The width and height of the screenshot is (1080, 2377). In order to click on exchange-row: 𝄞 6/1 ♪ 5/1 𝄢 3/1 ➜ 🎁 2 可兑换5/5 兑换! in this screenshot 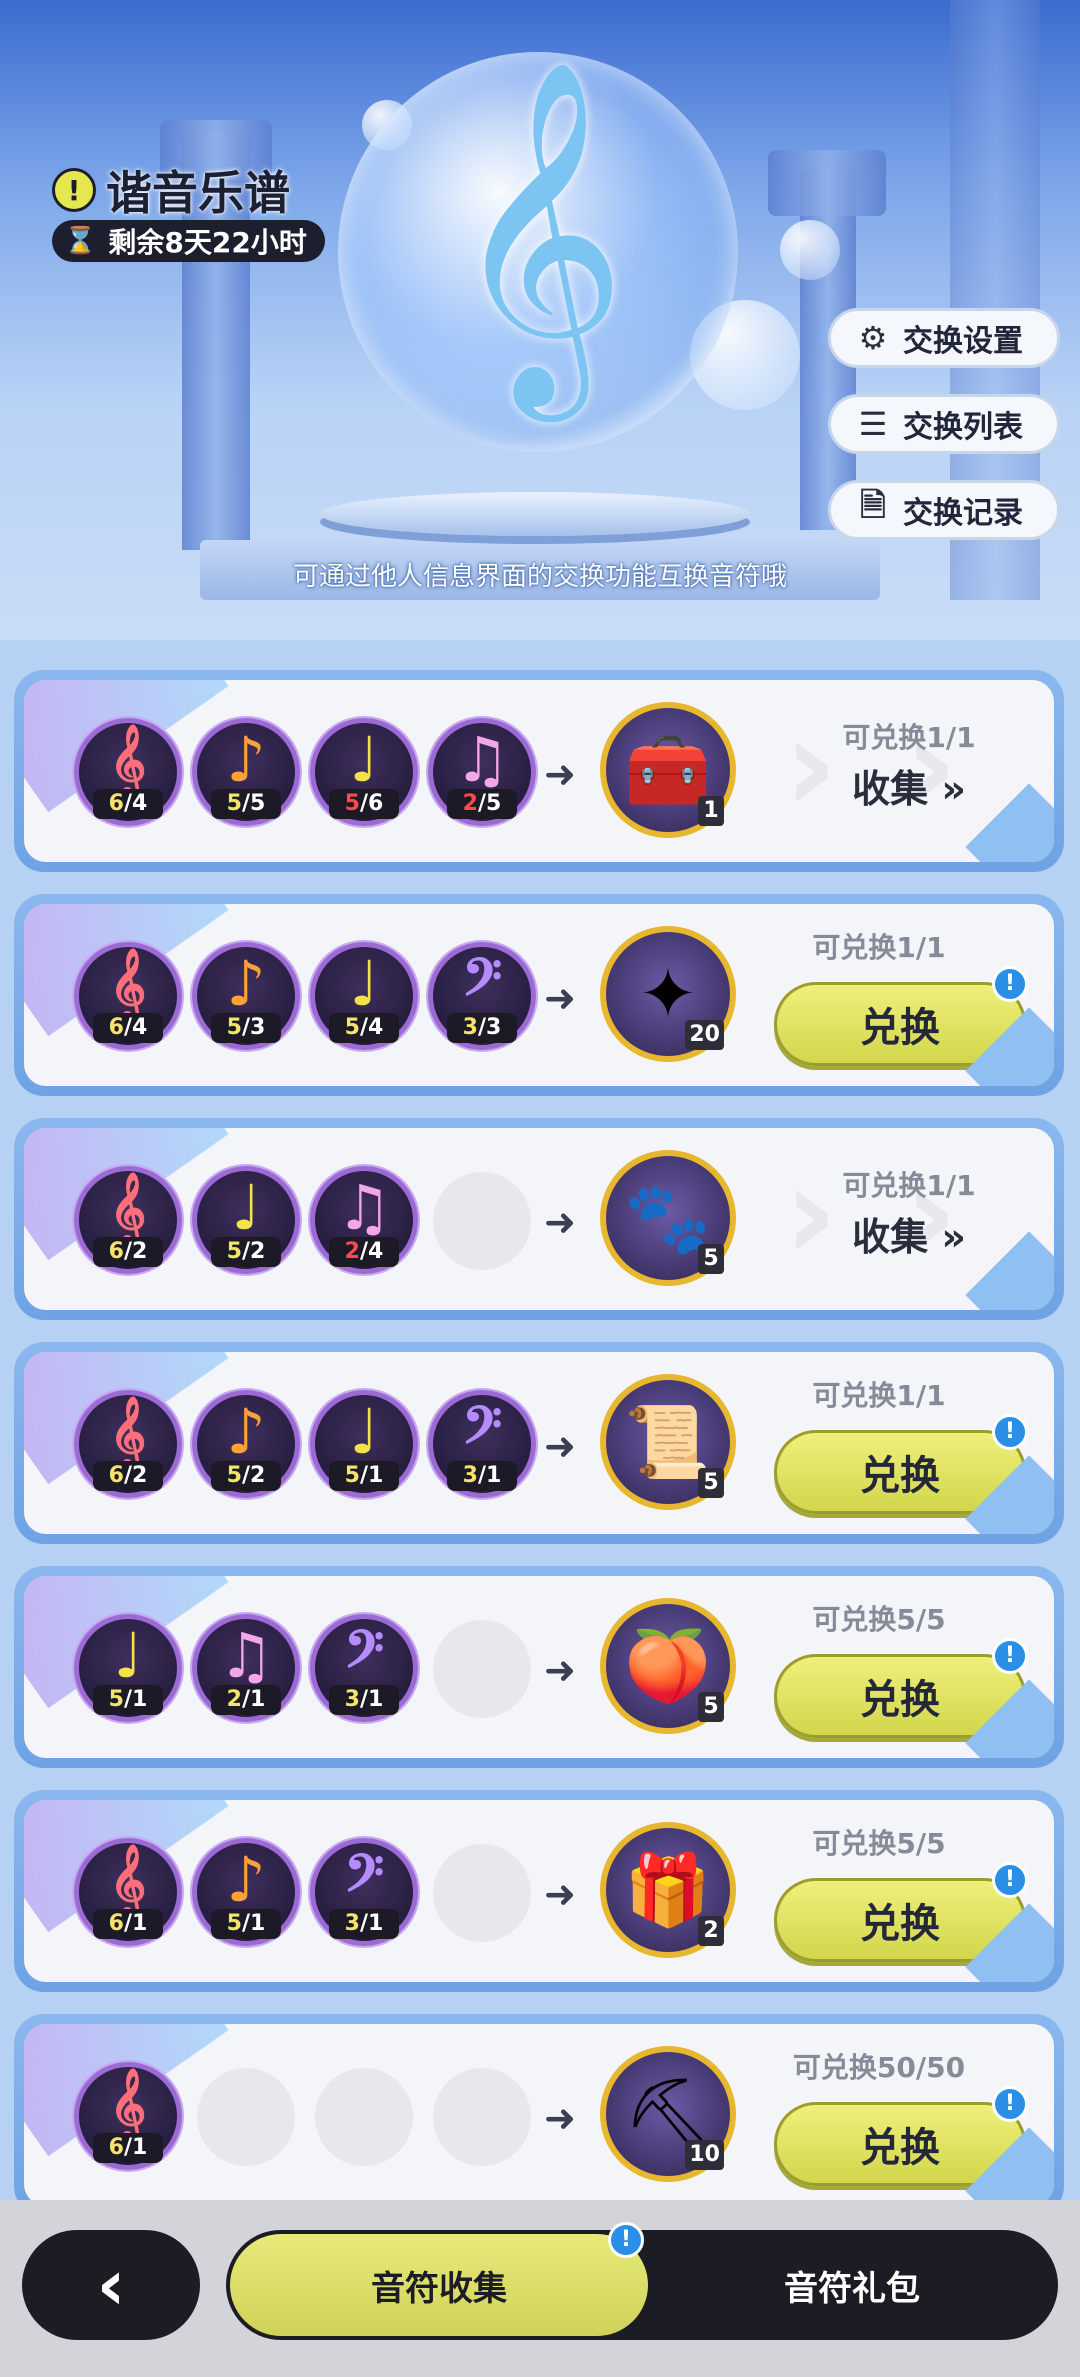, I will do `click(539, 1891)`.